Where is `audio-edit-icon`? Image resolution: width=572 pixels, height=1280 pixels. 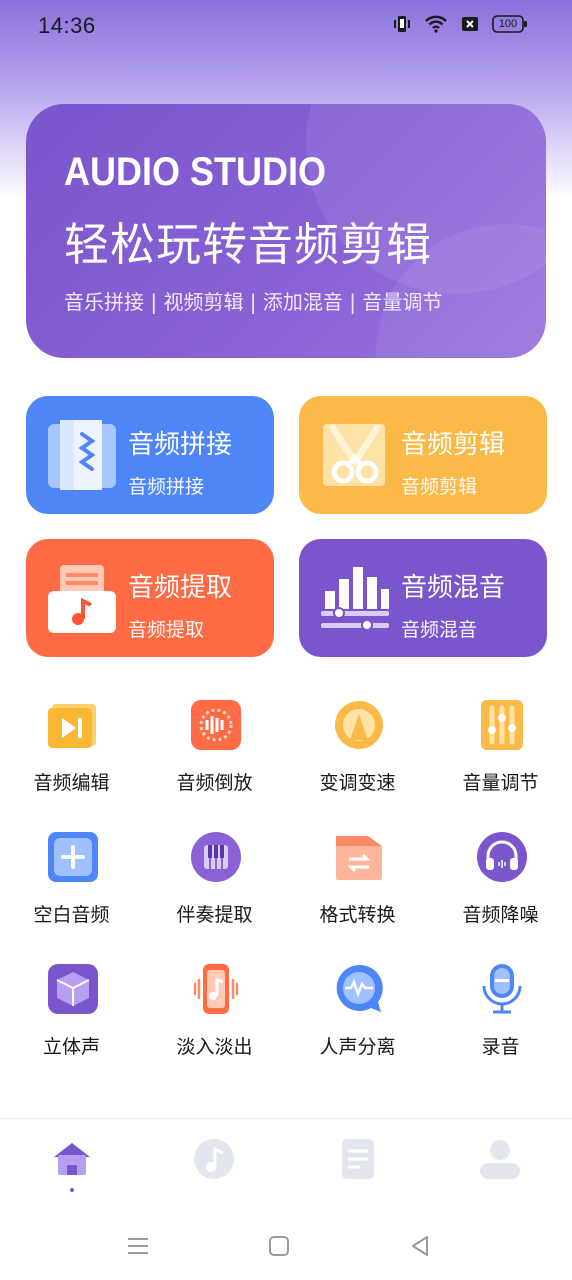
audio-edit-icon is located at coordinates (72, 726).